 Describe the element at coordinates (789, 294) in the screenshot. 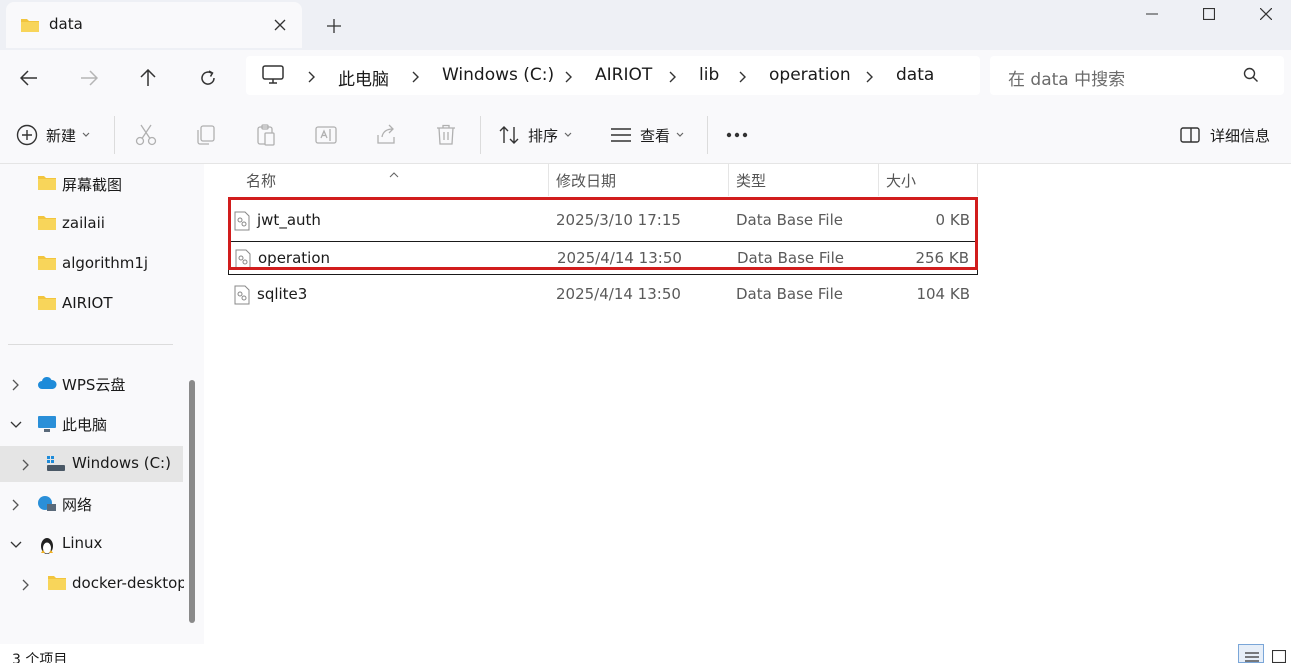

I see `file-type: Data Base File` at that location.